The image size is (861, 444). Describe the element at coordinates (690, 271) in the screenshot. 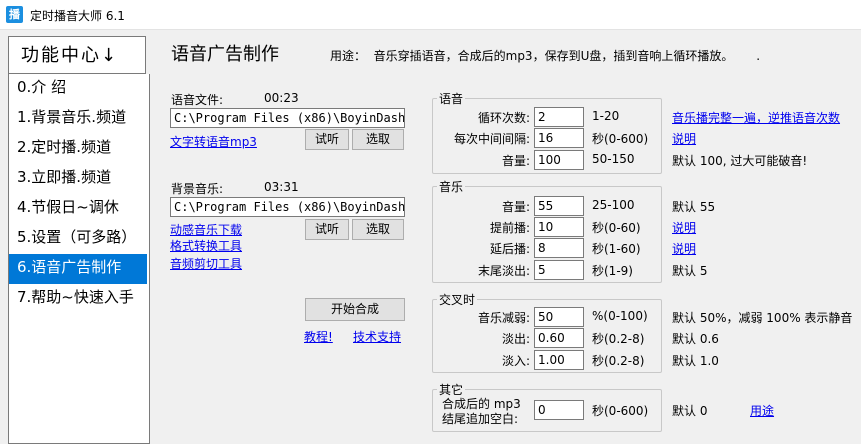

I see `fade-end-note: 默认 5` at that location.